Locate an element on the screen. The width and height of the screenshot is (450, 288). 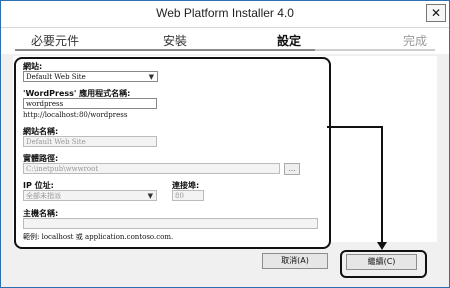
arrow-down-icon is located at coordinates (382, 246).